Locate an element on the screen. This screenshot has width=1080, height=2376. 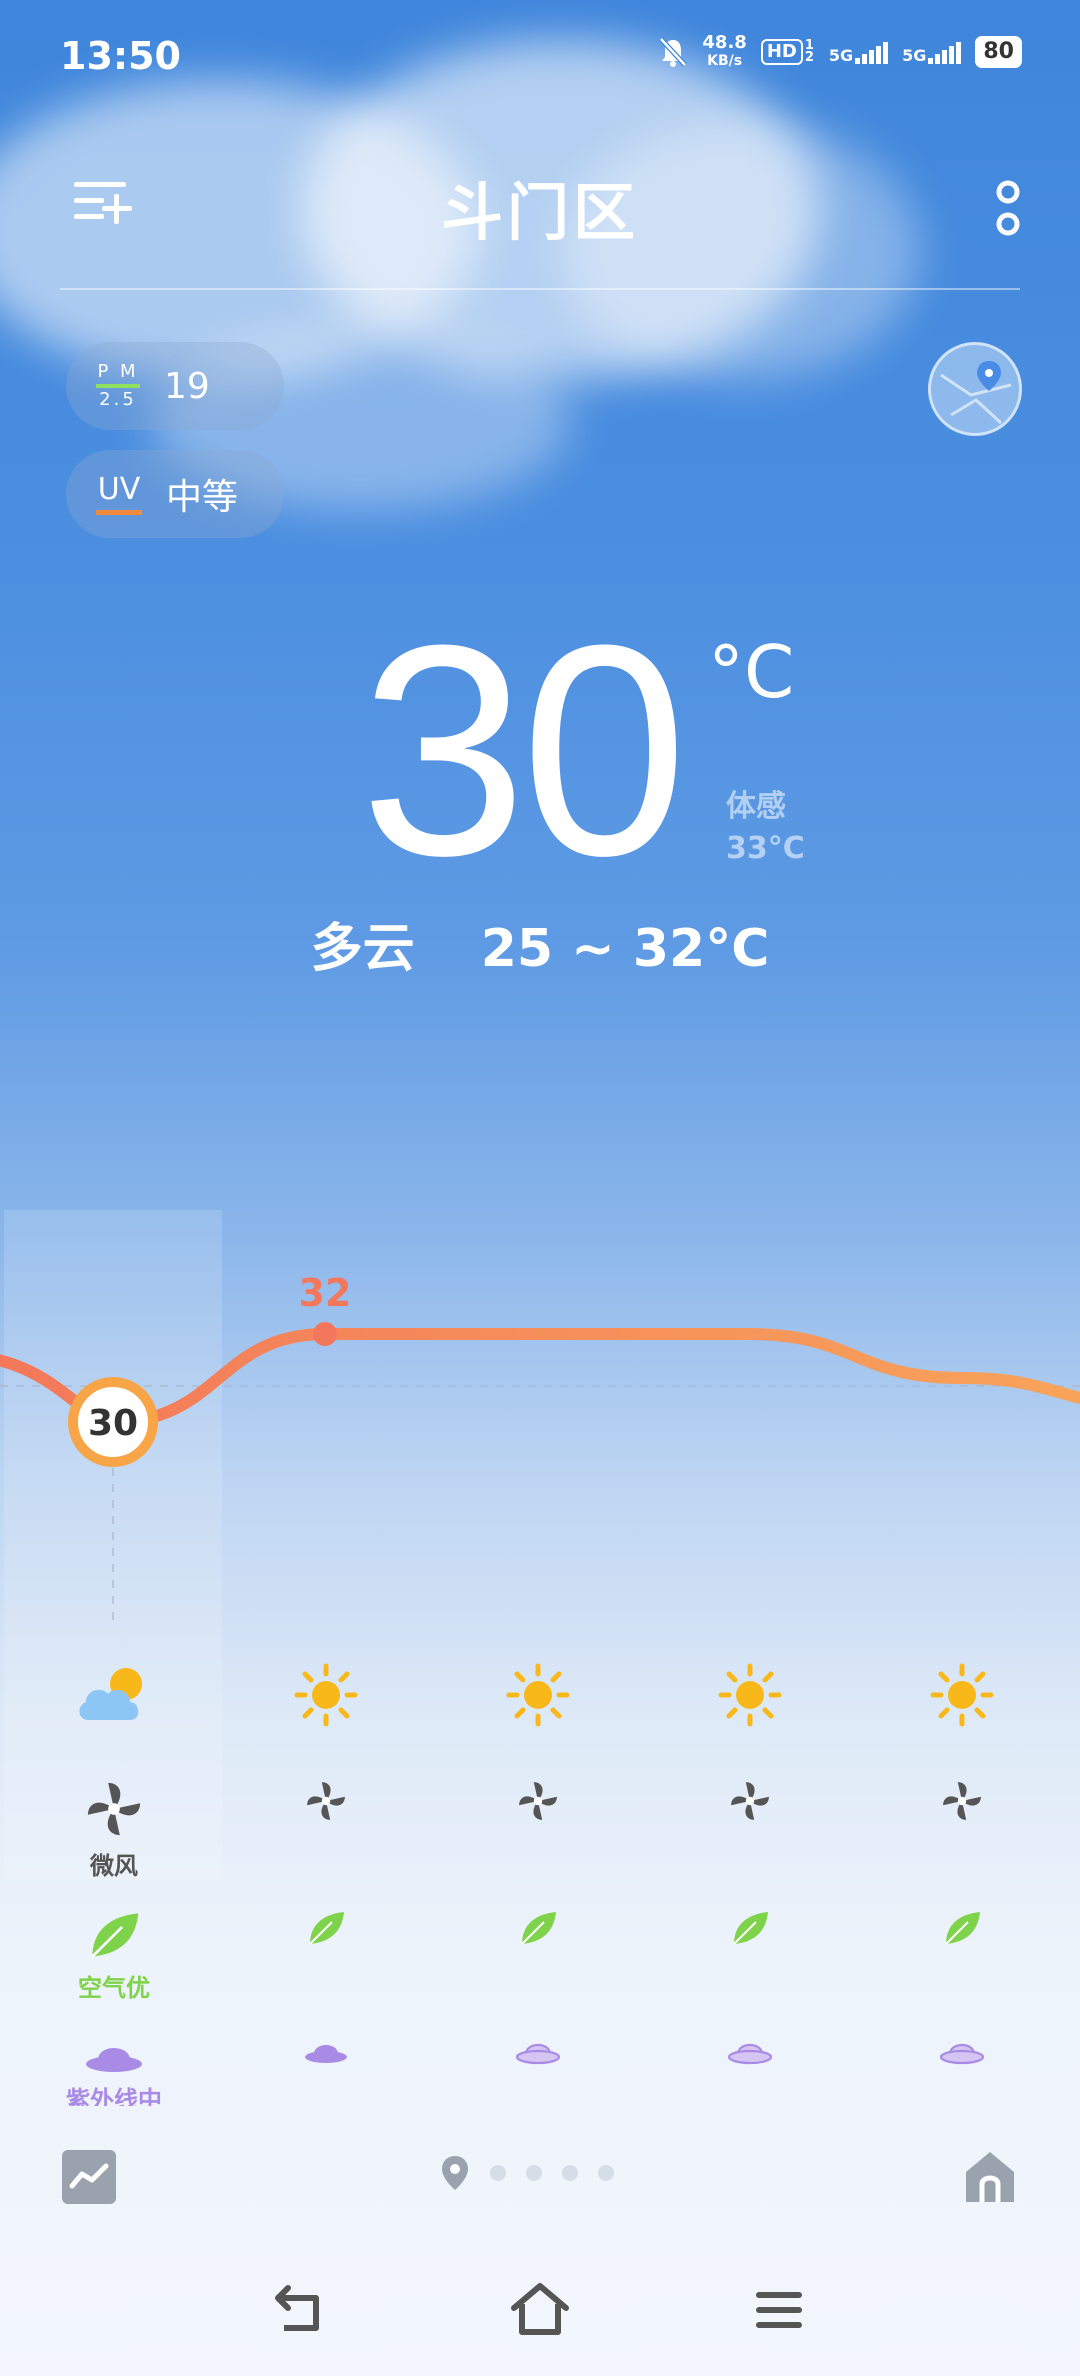
temperature-unit: °C is located at coordinates (751, 672).